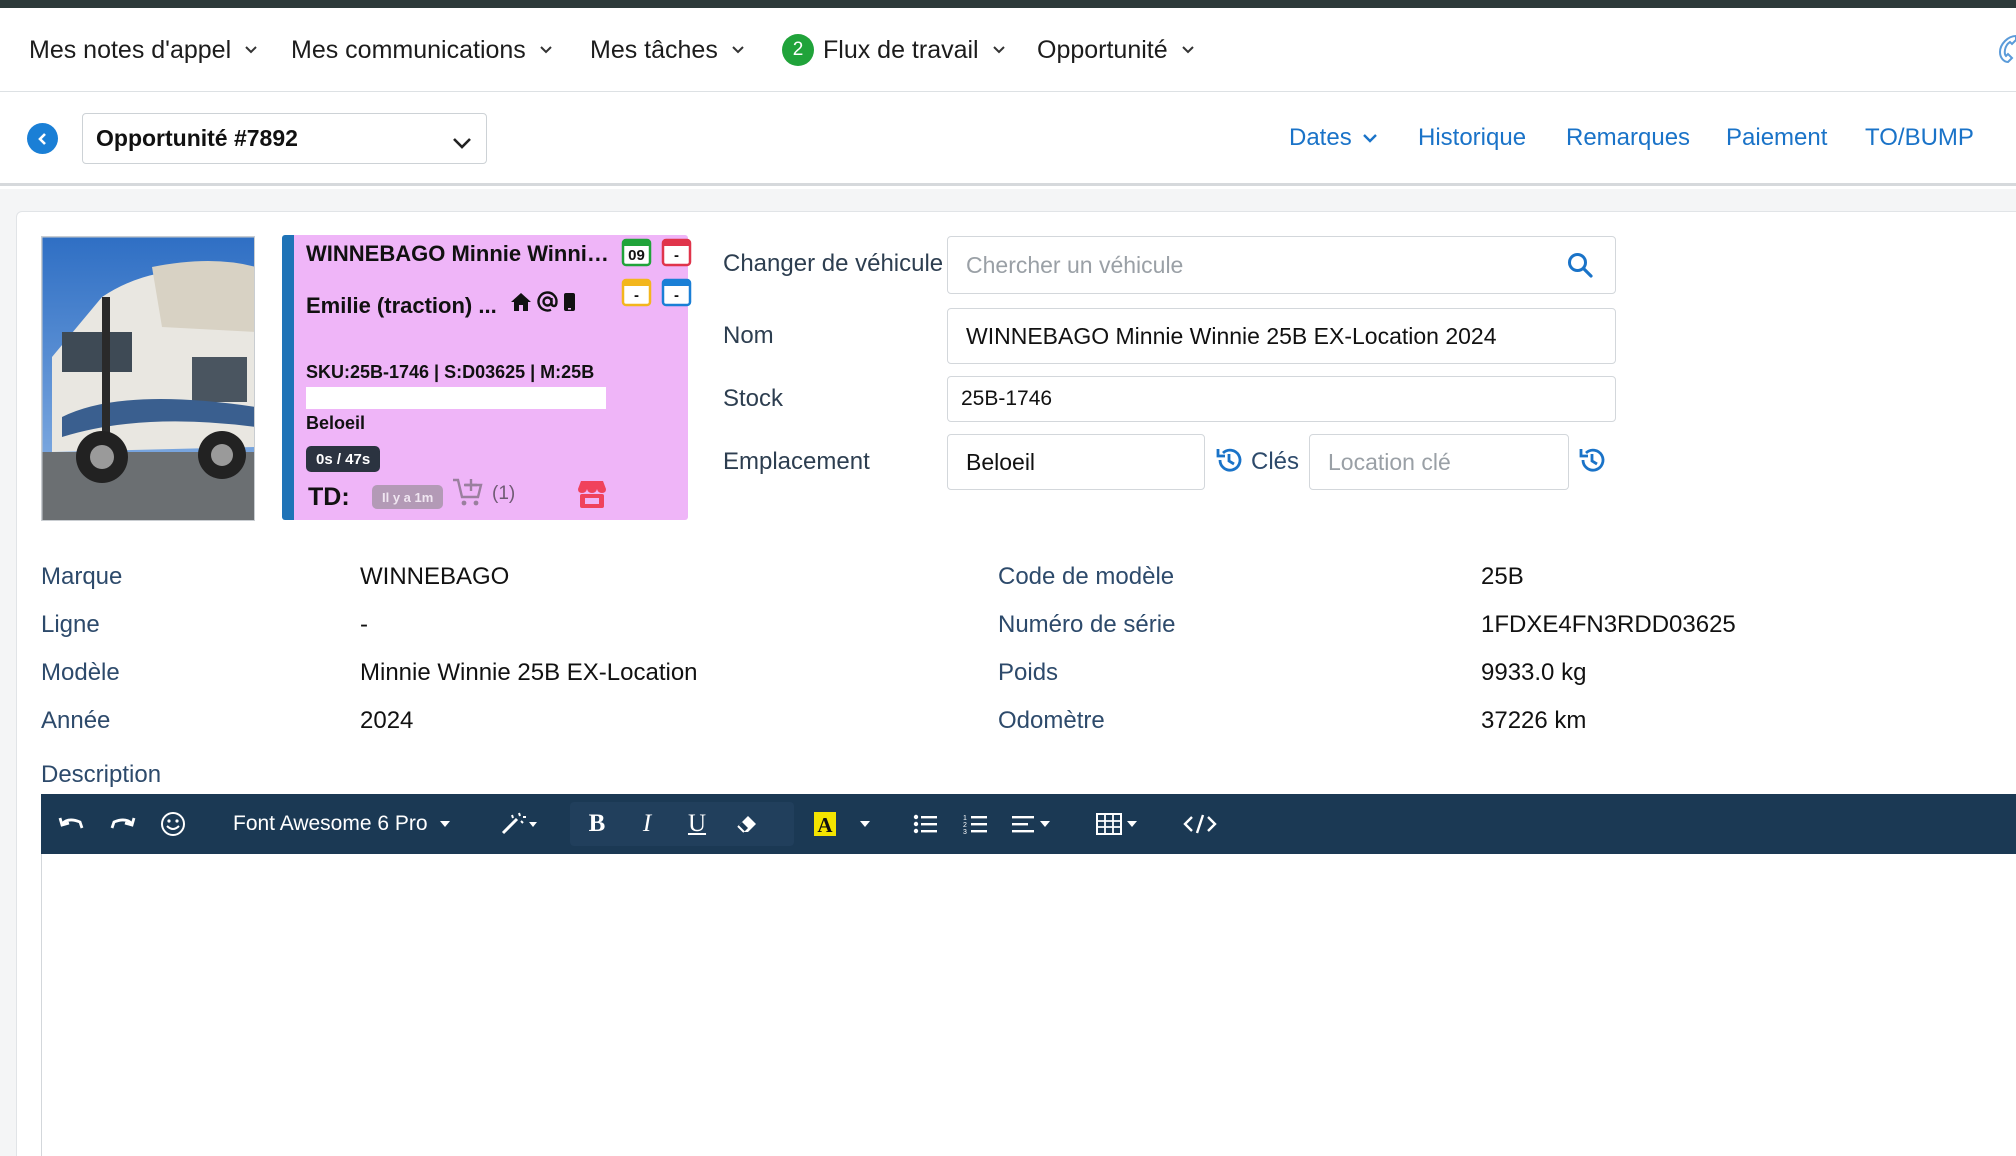 This screenshot has height=1156, width=2016. I want to click on bullet-list-icon, so click(925, 824).